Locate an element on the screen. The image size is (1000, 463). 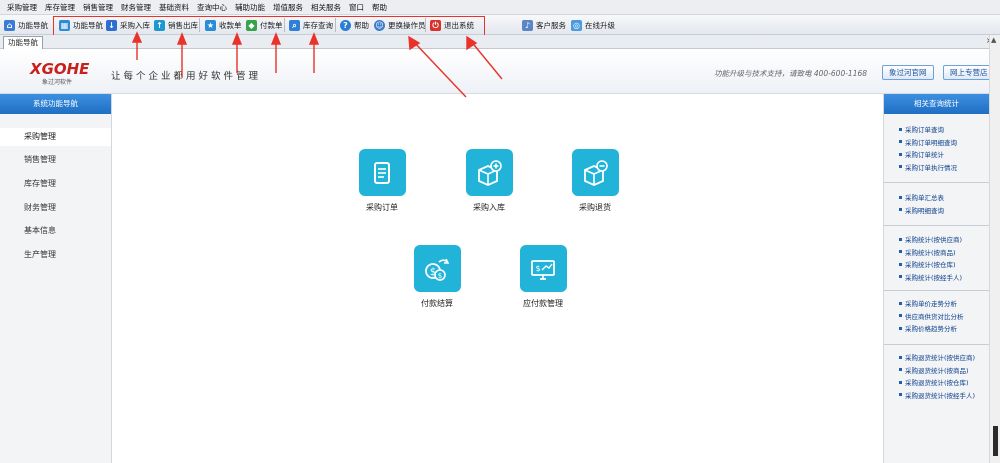
upgrade-icon: ◎ is located at coordinates (576, 25).